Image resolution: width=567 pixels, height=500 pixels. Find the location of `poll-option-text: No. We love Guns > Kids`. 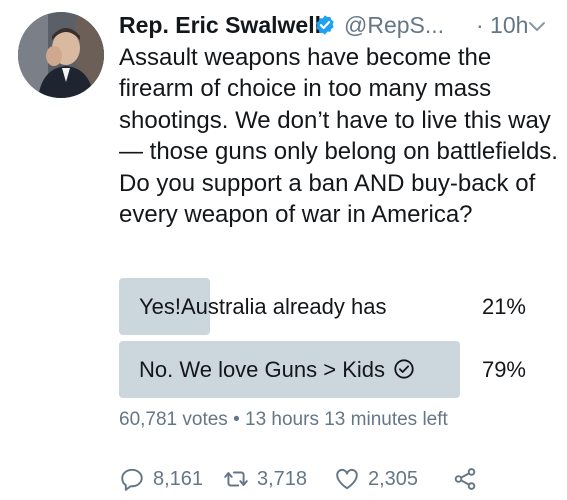

poll-option-text: No. We love Guns > Kids is located at coordinates (262, 369).